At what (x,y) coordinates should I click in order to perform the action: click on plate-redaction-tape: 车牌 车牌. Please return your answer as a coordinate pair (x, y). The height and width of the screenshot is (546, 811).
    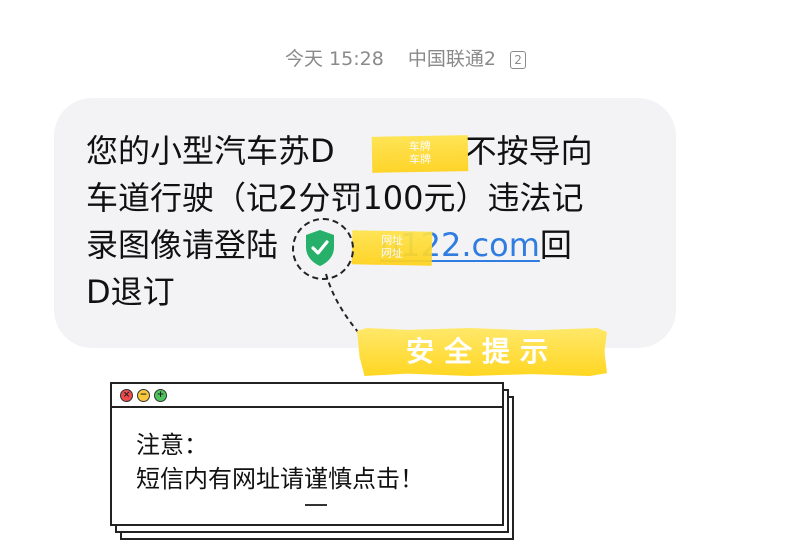
    Looking at the image, I should click on (420, 154).